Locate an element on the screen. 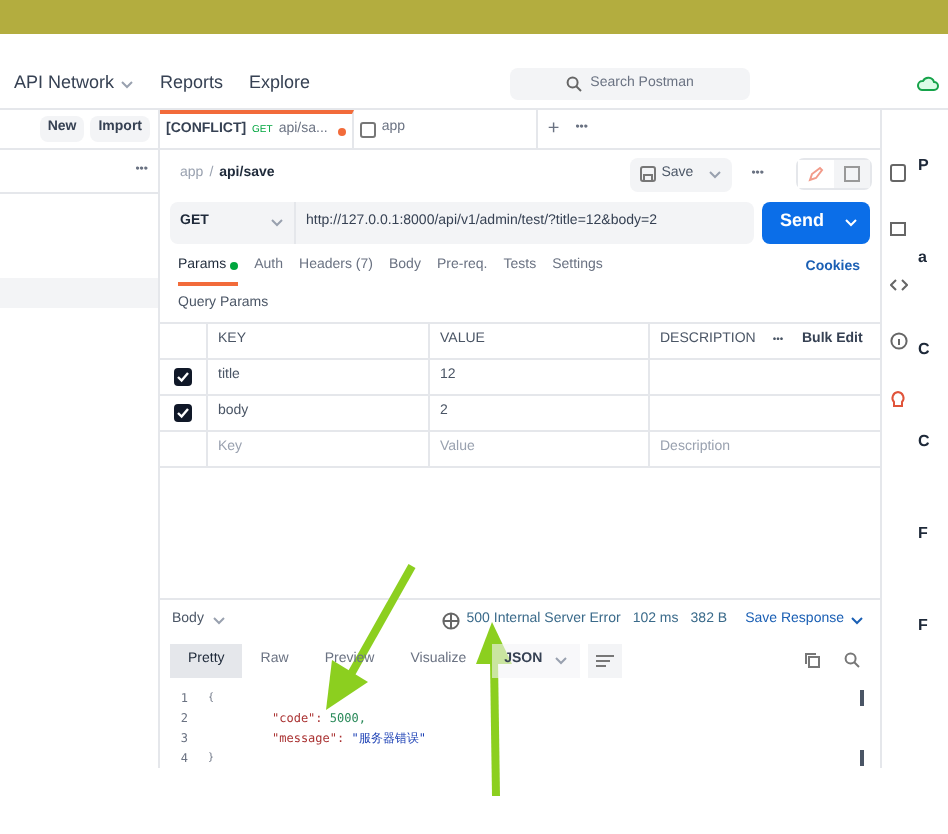 Image resolution: width=948 pixels, height=834 pixels. send-button: Send is located at coordinates (816, 222).